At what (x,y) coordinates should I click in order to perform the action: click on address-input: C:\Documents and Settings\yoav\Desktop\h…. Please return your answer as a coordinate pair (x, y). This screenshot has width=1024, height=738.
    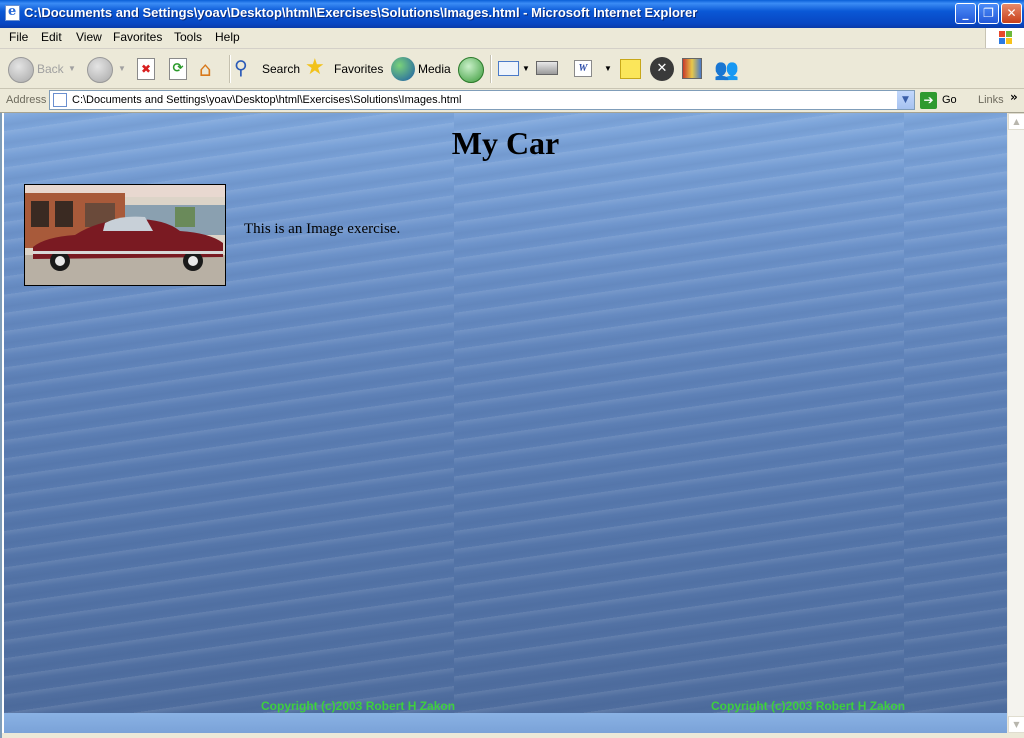
    Looking at the image, I should click on (482, 100).